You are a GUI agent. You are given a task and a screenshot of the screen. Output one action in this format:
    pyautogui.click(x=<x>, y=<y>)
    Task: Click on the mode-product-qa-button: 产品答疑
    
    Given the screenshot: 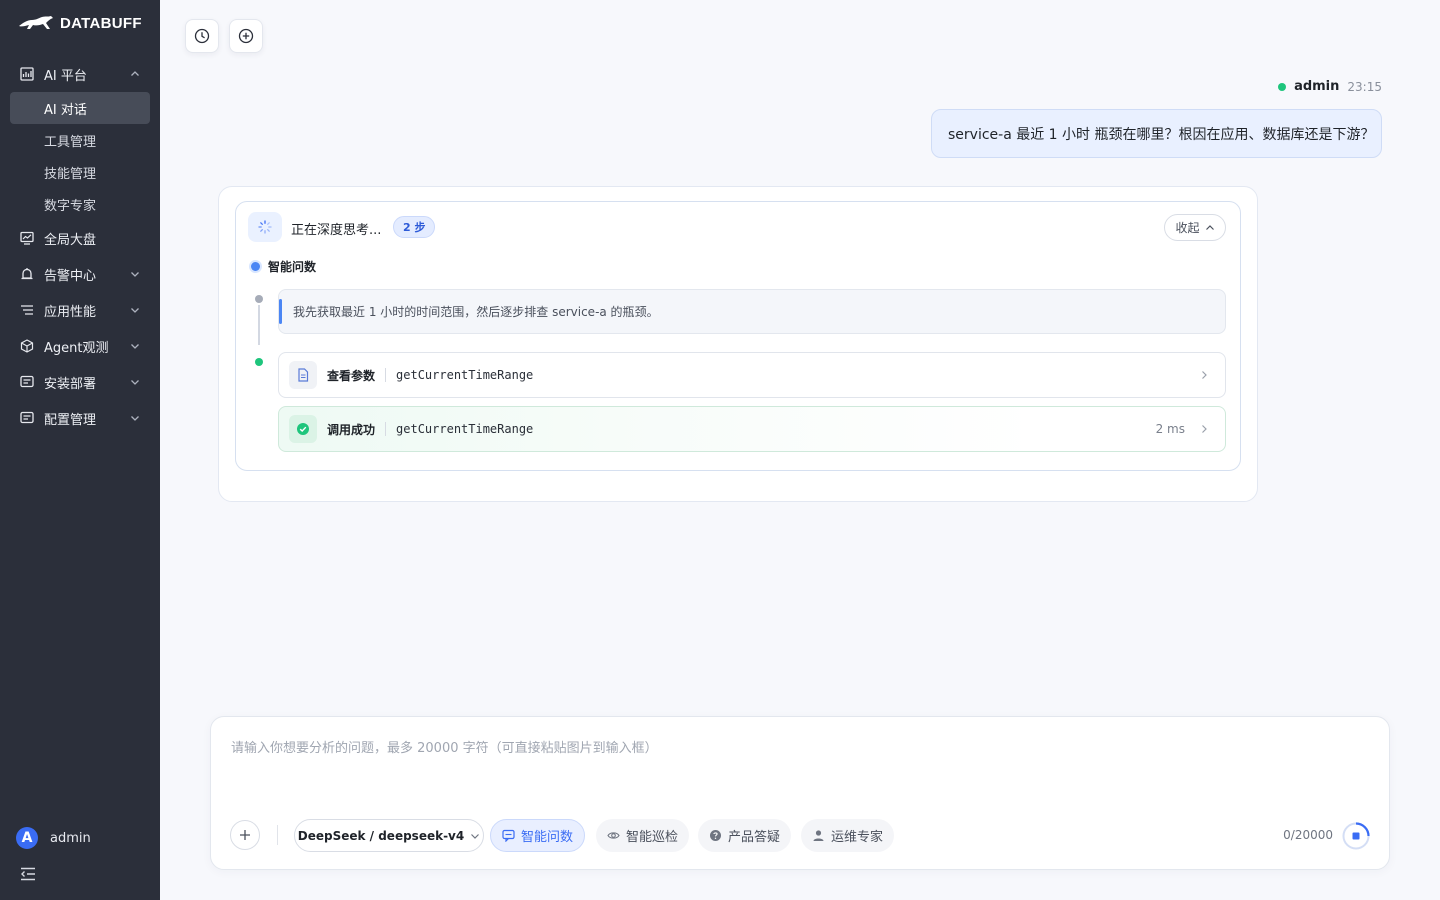 What is the action you would take?
    pyautogui.click(x=745, y=835)
    